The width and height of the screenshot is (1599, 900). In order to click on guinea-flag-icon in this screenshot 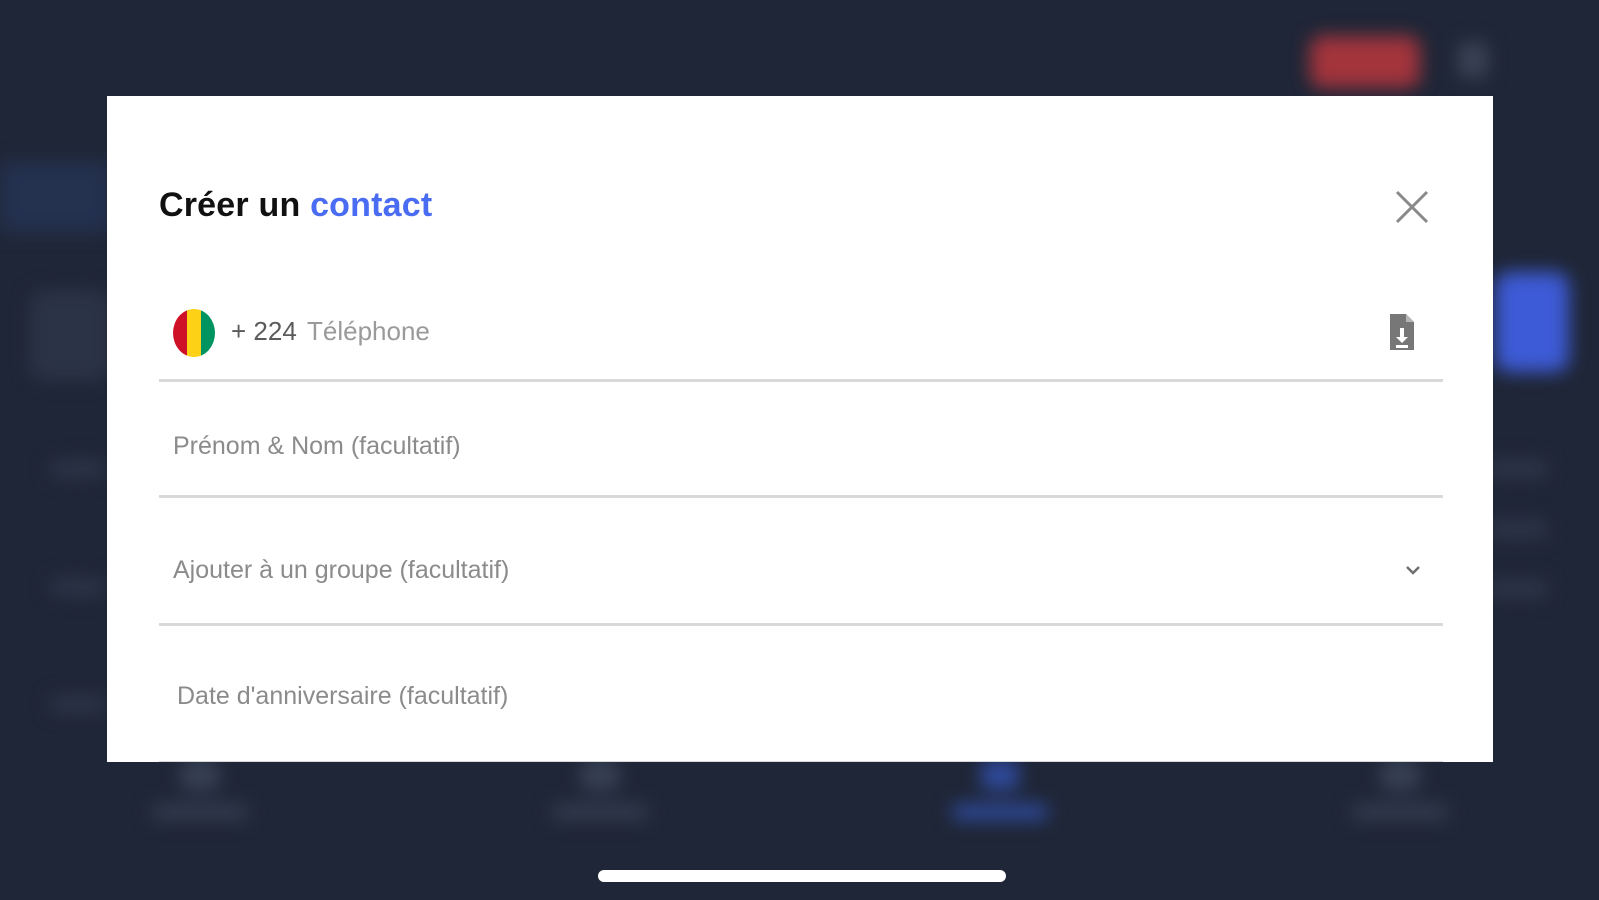, I will do `click(194, 333)`.